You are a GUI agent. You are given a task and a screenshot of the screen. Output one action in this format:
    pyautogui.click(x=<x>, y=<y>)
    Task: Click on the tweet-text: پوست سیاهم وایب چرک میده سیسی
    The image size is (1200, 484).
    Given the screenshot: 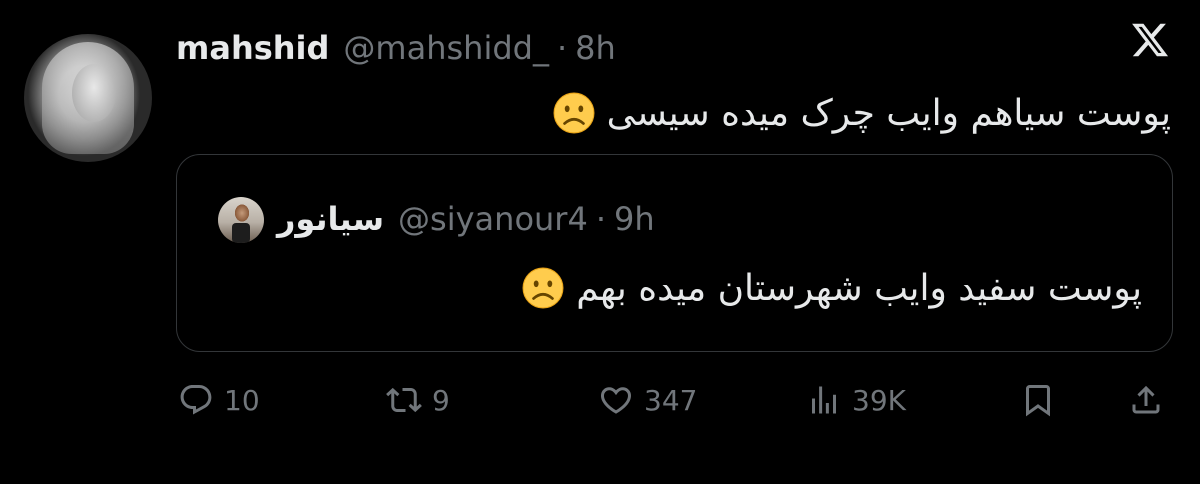 What is the action you would take?
    pyautogui.click(x=862, y=113)
    